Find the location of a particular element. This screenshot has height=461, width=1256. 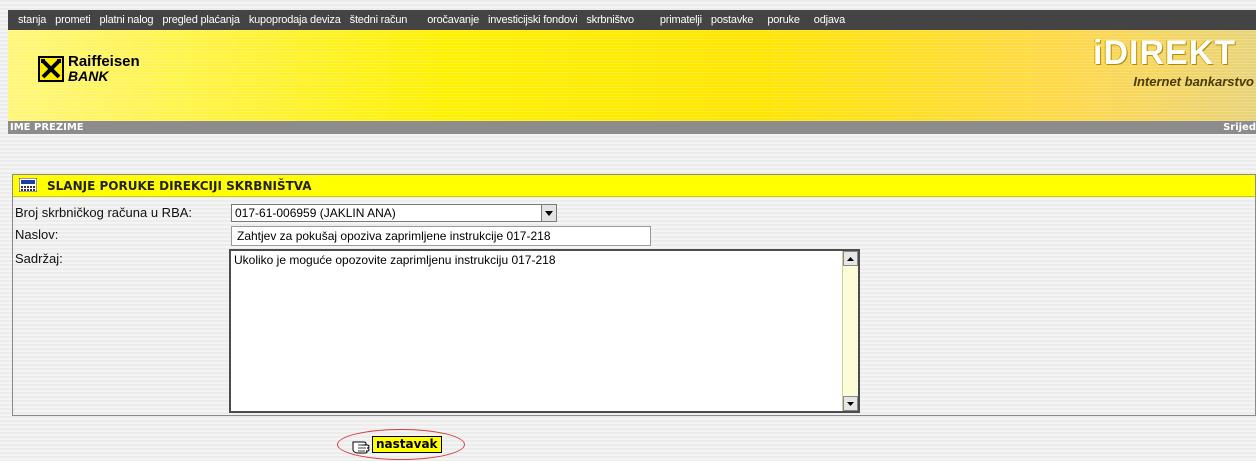

brand-subtitle: Internet bankarstvo is located at coordinates (1193, 81).